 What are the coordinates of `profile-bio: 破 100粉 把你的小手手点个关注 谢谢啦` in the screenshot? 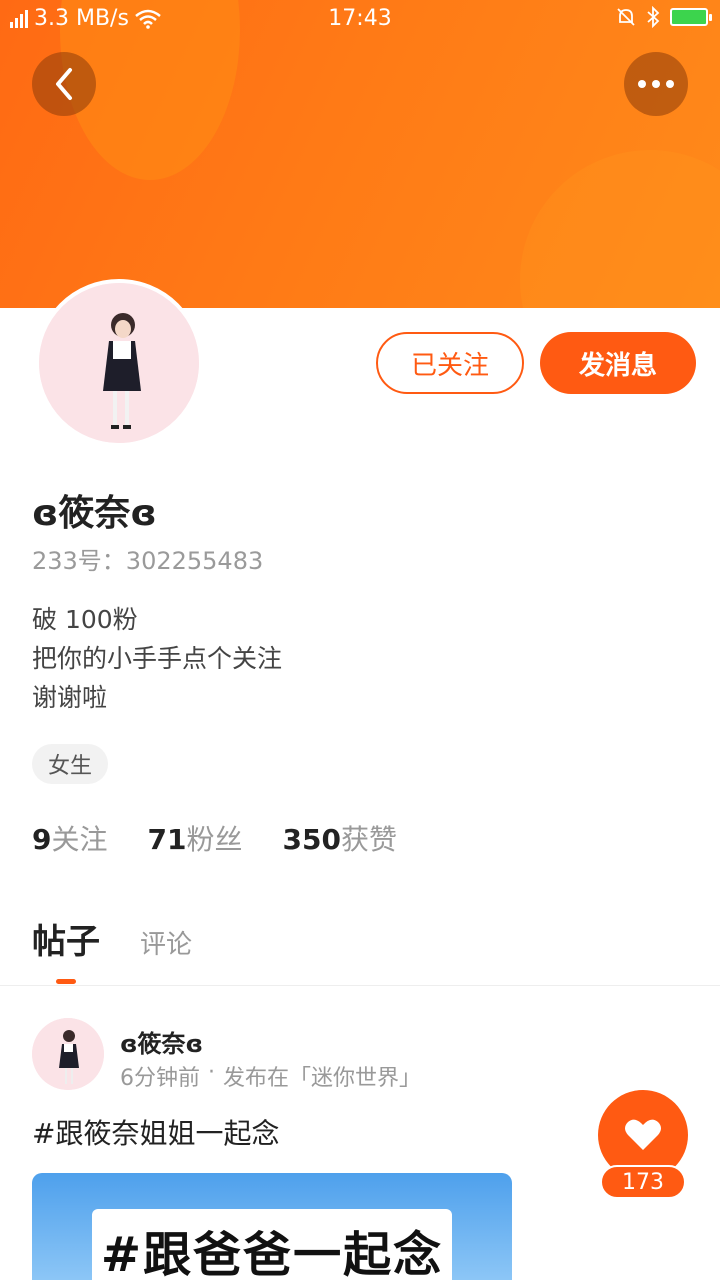 It's located at (157, 658).